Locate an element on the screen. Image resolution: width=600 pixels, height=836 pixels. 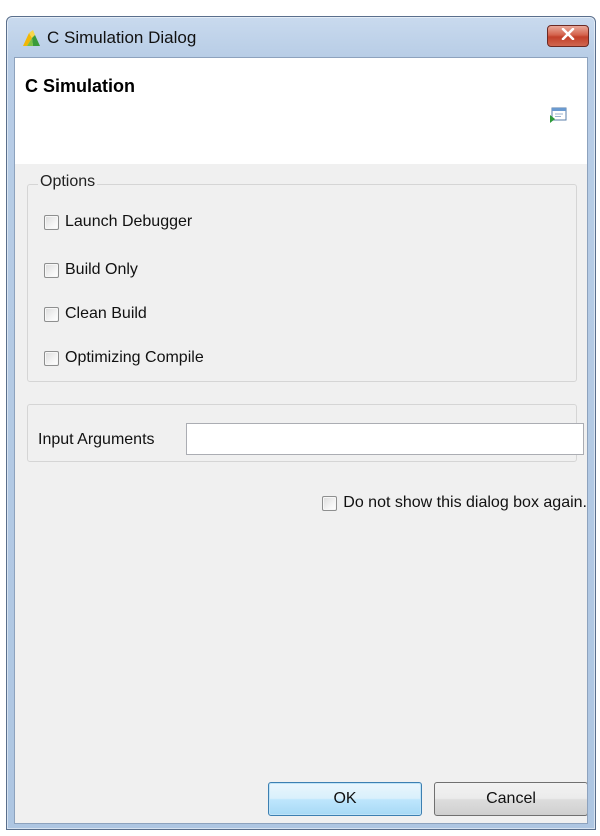
clean-build-checkbox: Clean Build is located at coordinates (95, 314).